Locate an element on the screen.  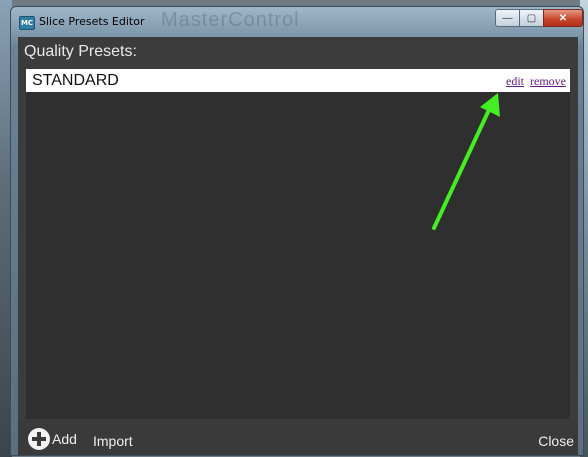
quality-presets-heading: Quality Presets: is located at coordinates (80, 51).